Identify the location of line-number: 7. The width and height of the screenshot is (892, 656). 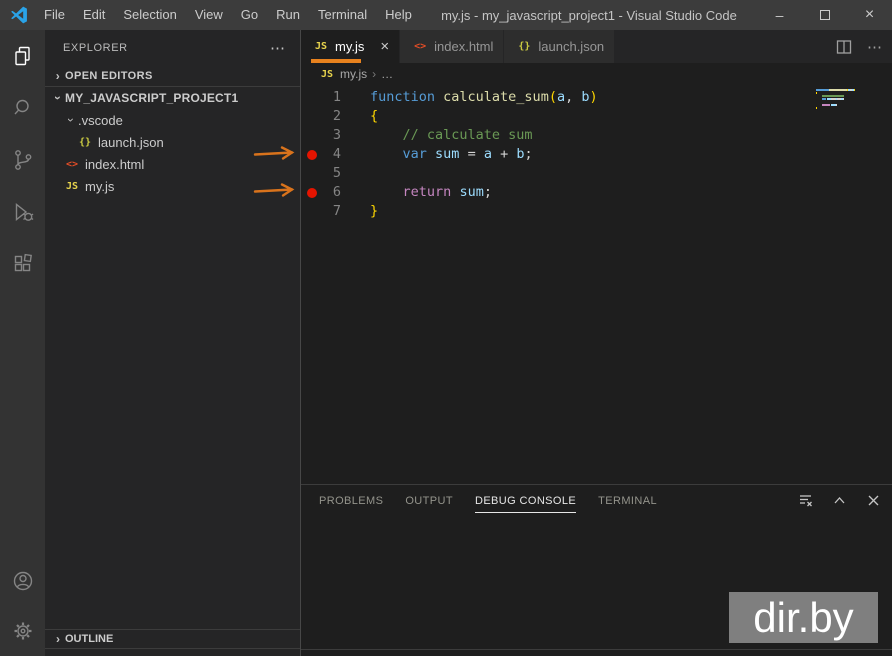
(331, 211).